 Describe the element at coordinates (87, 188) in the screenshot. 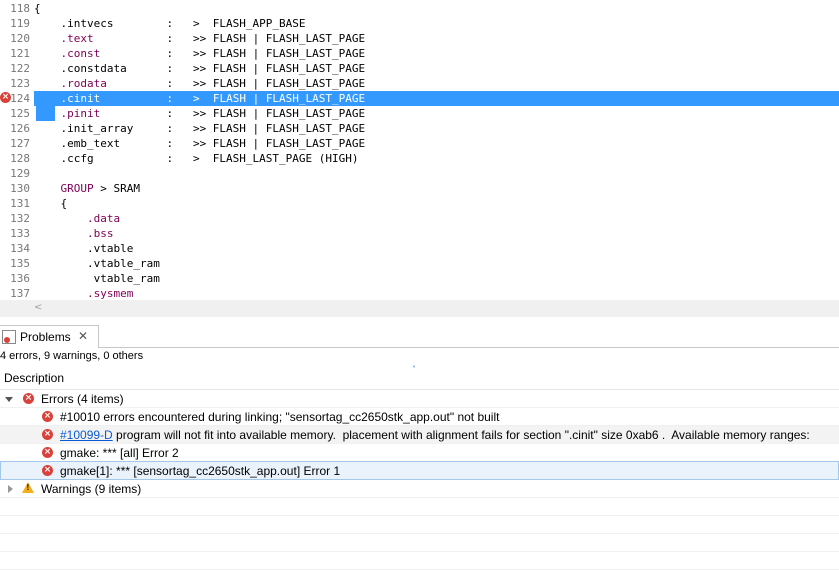

I see `code-text: GROUP > SRAM` at that location.